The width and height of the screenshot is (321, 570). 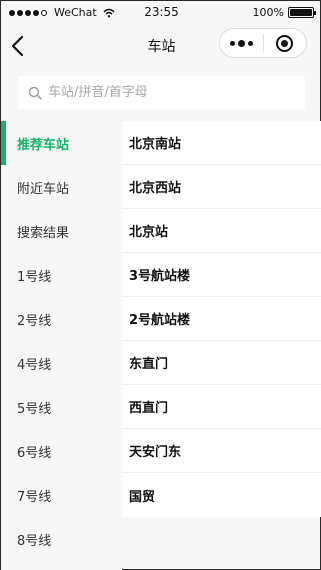 What do you see at coordinates (221, 363) in the screenshot?
I see `station-item: 东直门` at bounding box center [221, 363].